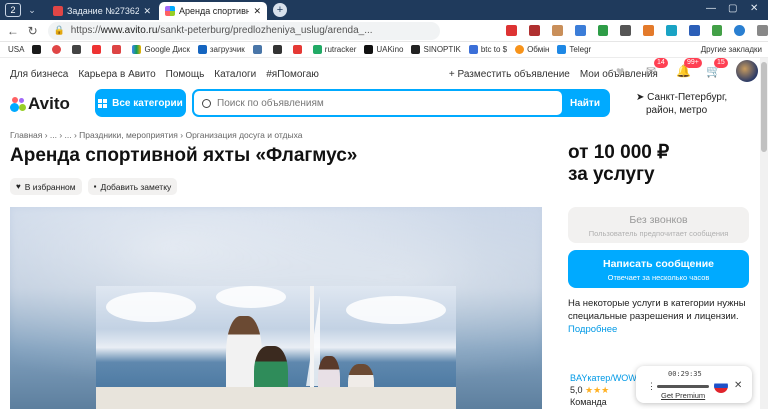 The width and height of the screenshot is (768, 409). Describe the element at coordinates (129, 30) in the screenshot. I see `url-domain: www.avito.ru` at that location.